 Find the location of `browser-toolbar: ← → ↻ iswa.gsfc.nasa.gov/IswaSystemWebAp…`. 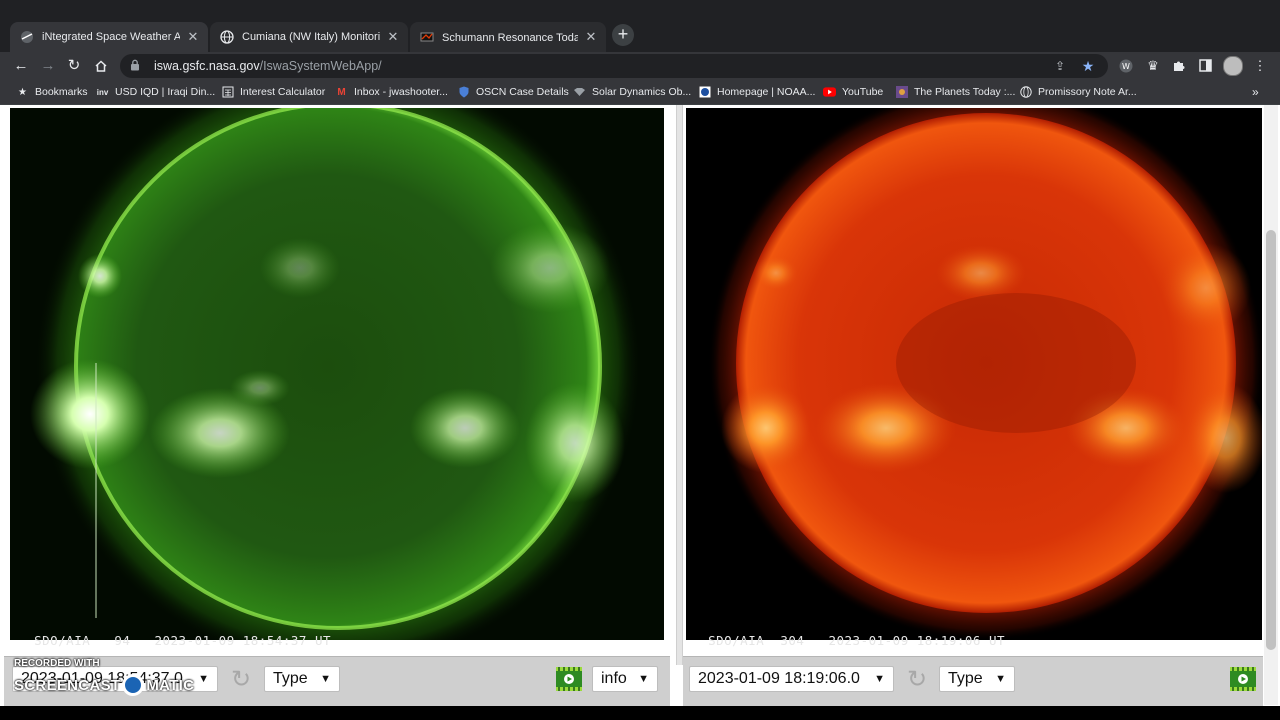

browser-toolbar: ← → ↻ iswa.gsfc.nasa.gov/IswaSystemWebAp… is located at coordinates (640, 66).